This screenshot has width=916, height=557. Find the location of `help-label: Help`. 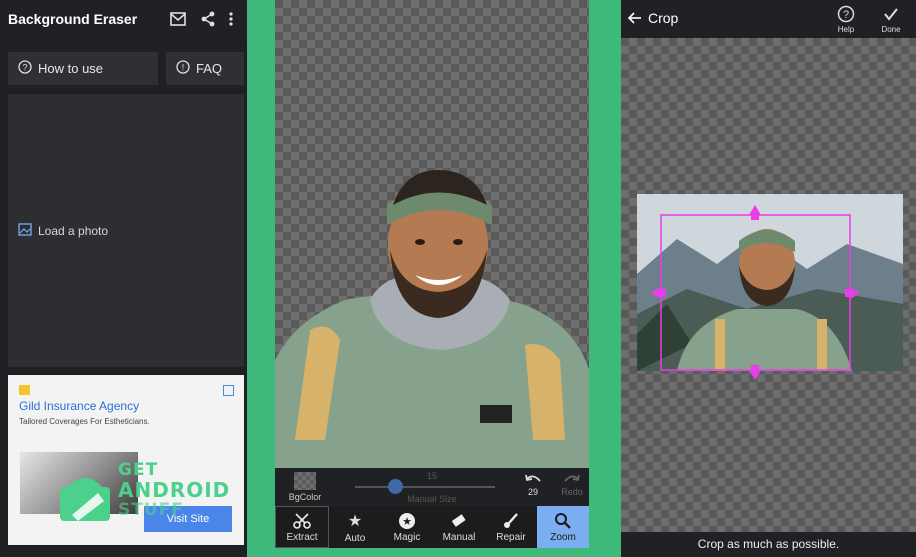

help-label: Help is located at coordinates (846, 29).